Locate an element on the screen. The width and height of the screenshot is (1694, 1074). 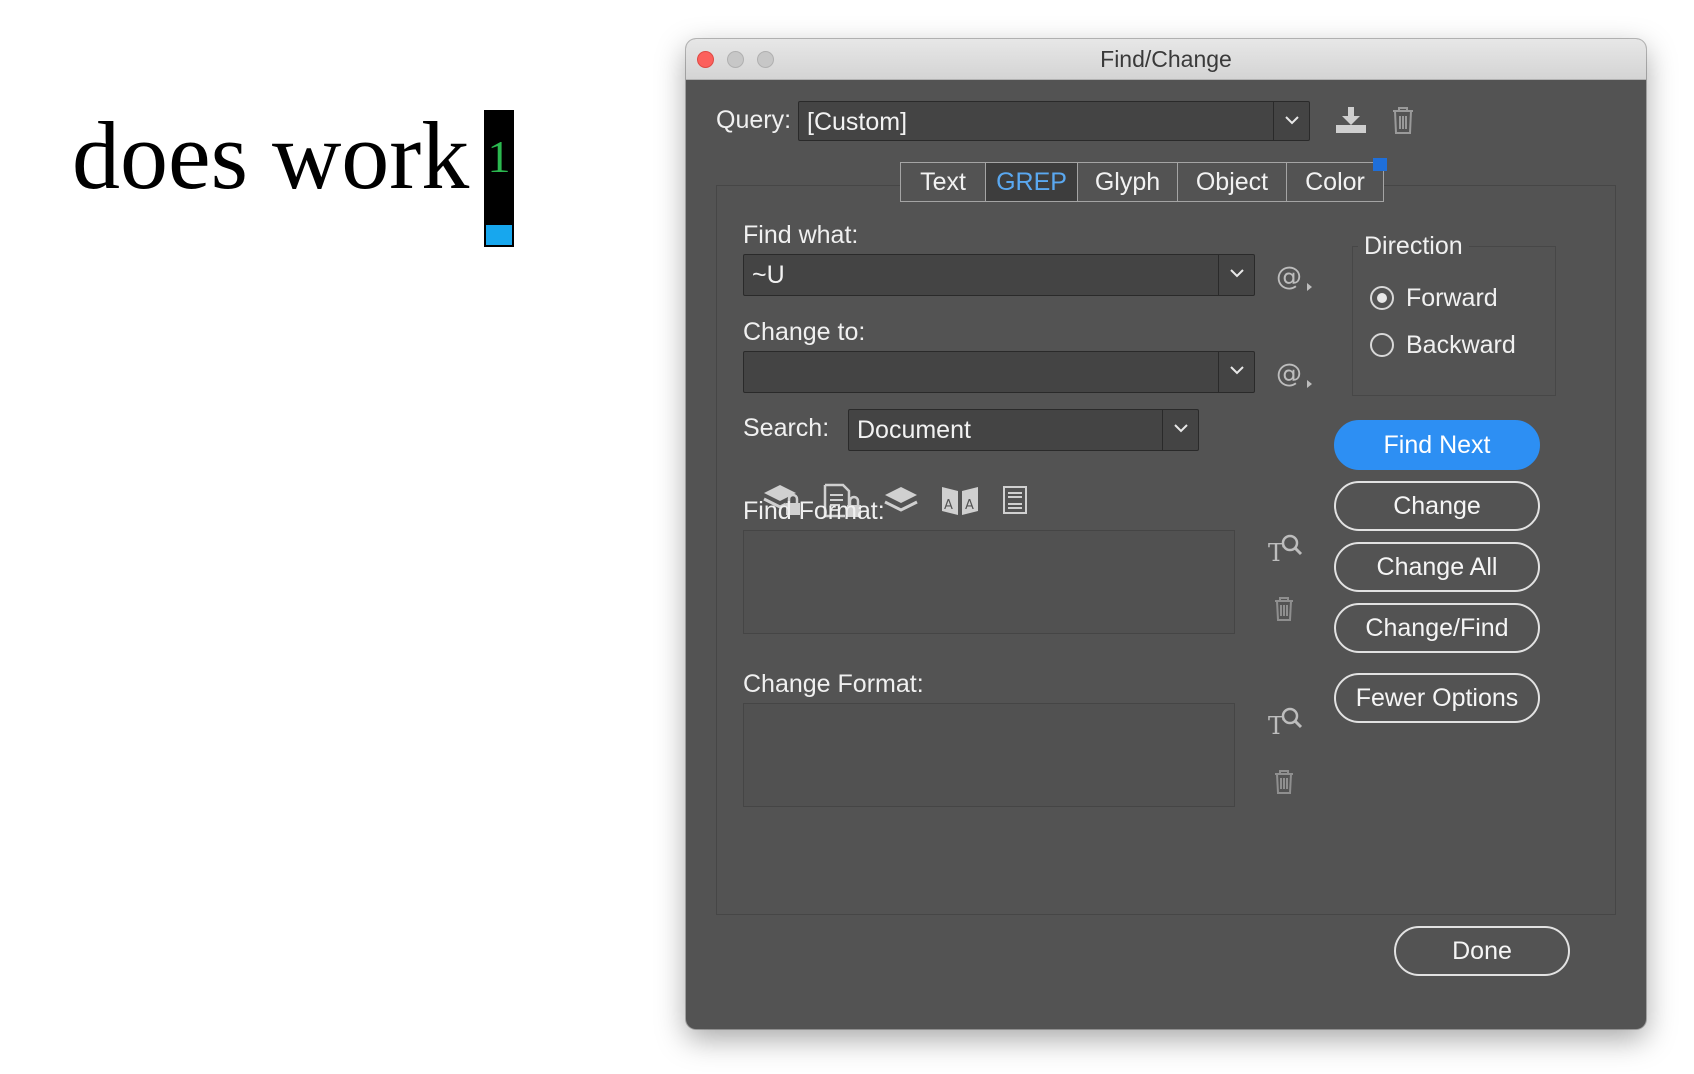
tab-indicator is located at coordinates (1380, 164).